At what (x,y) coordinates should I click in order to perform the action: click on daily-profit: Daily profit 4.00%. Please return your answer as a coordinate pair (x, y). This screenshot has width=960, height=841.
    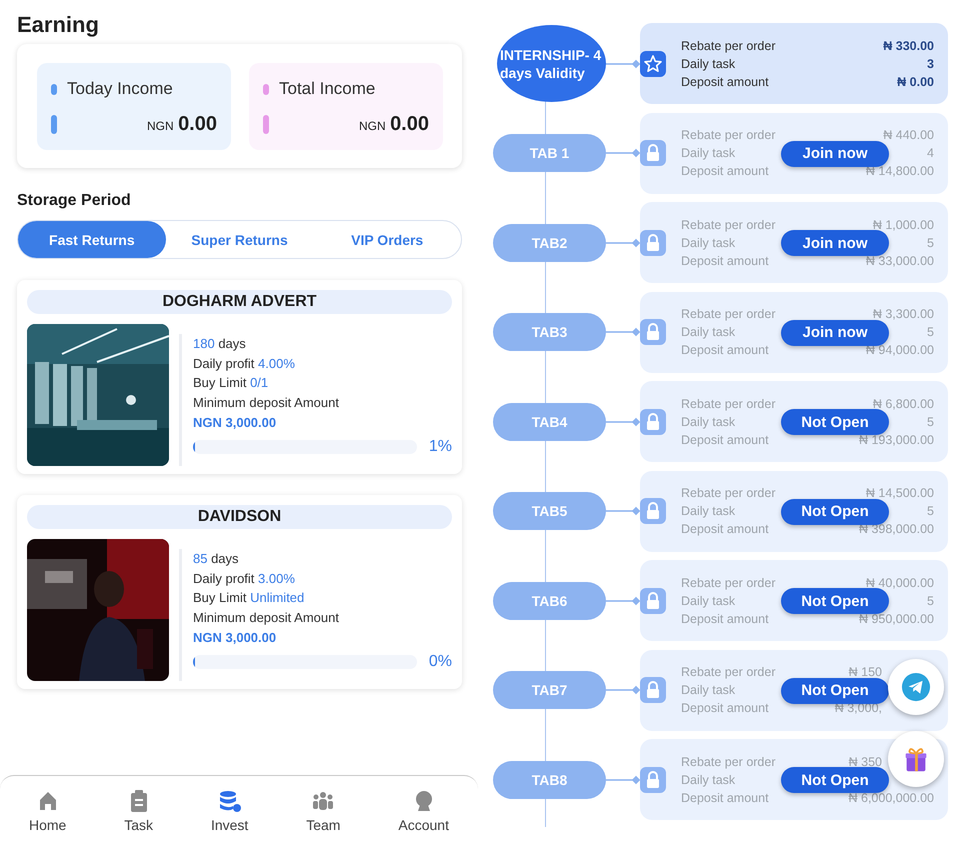
    Looking at the image, I should click on (244, 363).